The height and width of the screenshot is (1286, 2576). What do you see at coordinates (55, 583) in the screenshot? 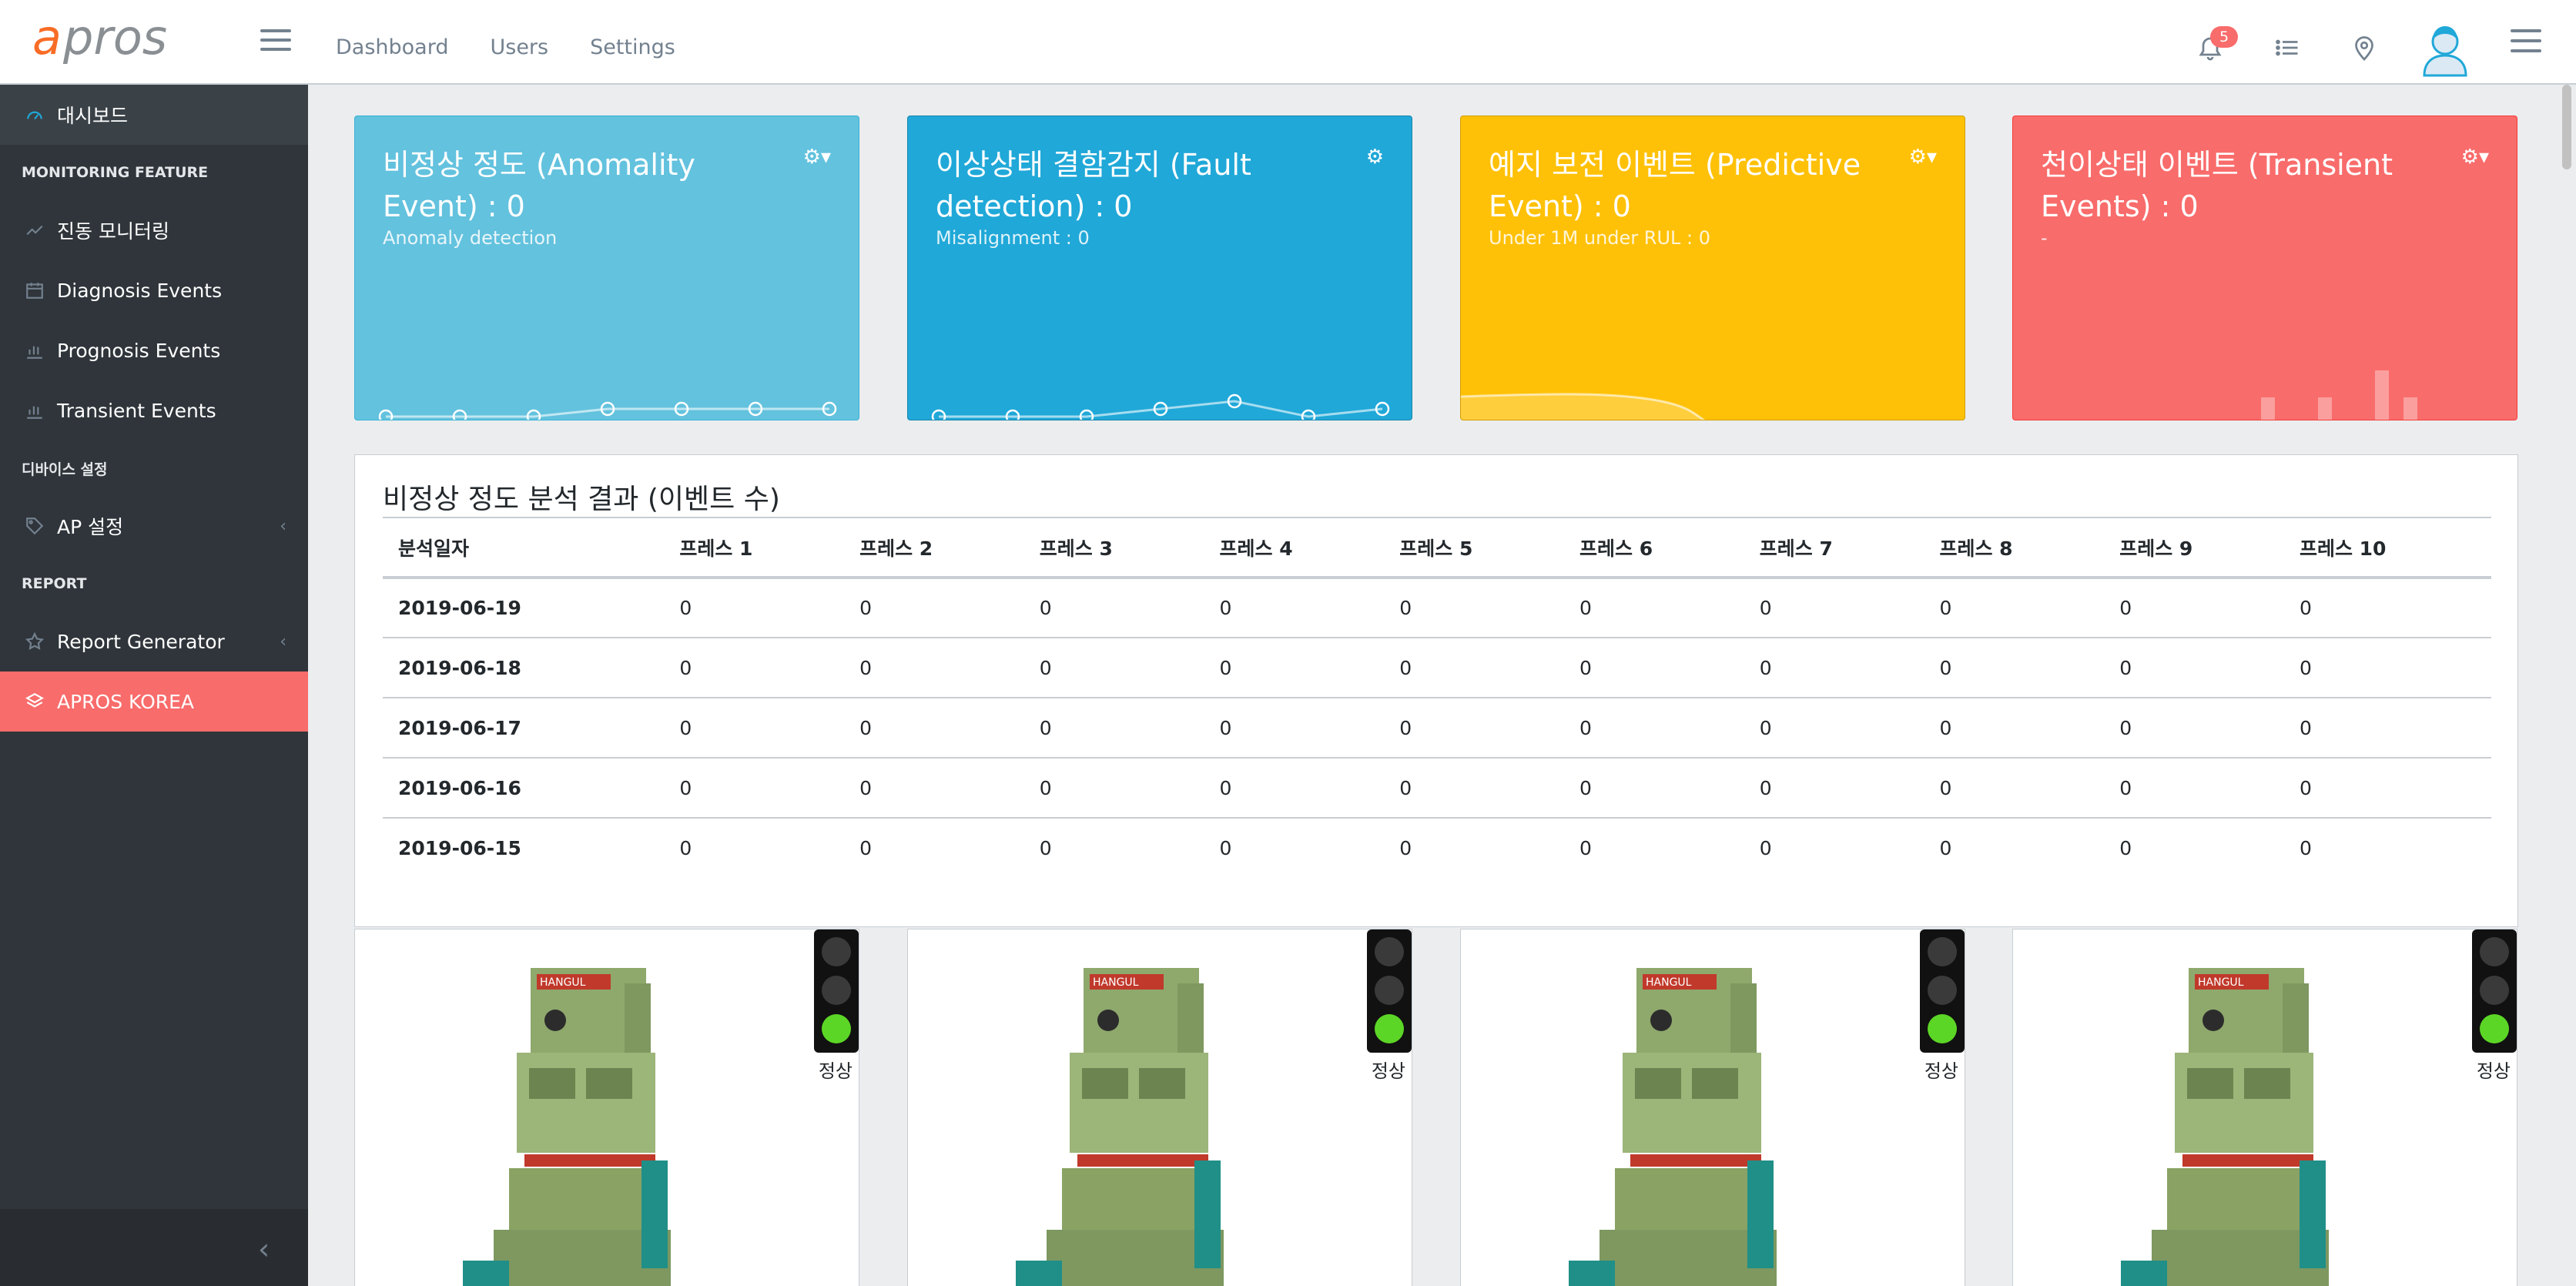
I see `sidebar-section-title: REPORT` at bounding box center [55, 583].